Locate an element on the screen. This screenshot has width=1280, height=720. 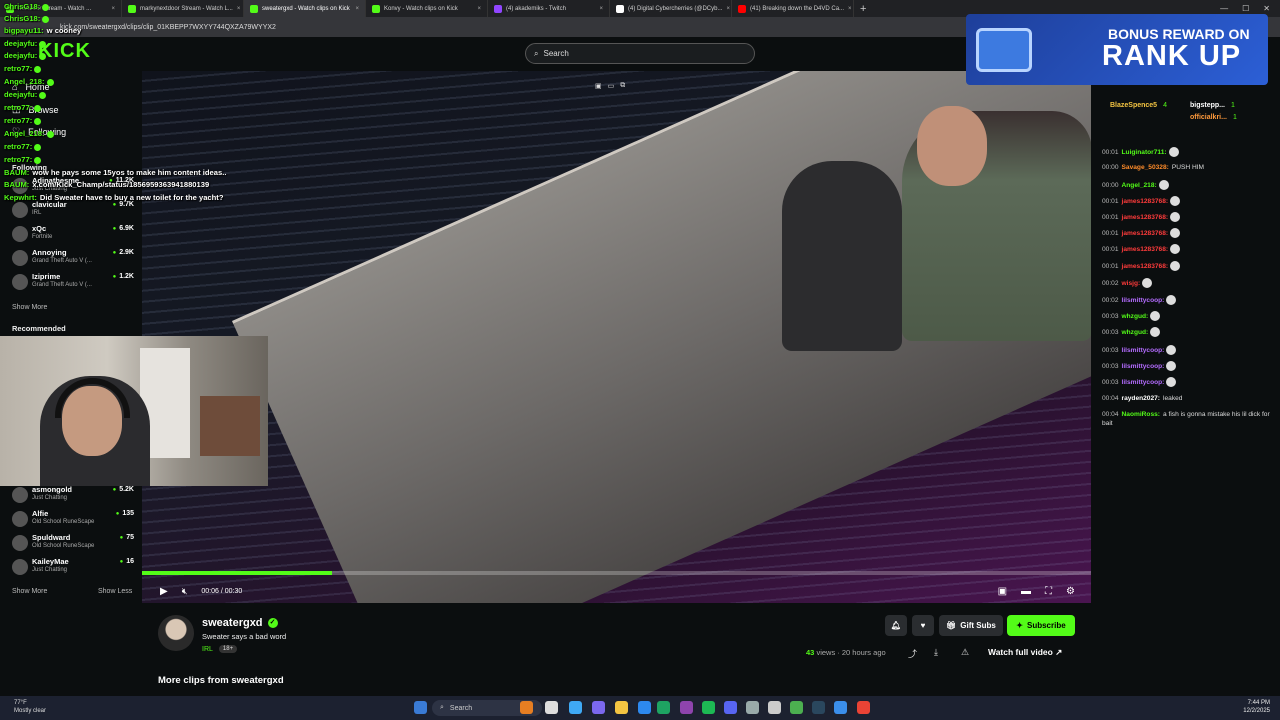
category-link: IRL is located at coordinates (207, 649).